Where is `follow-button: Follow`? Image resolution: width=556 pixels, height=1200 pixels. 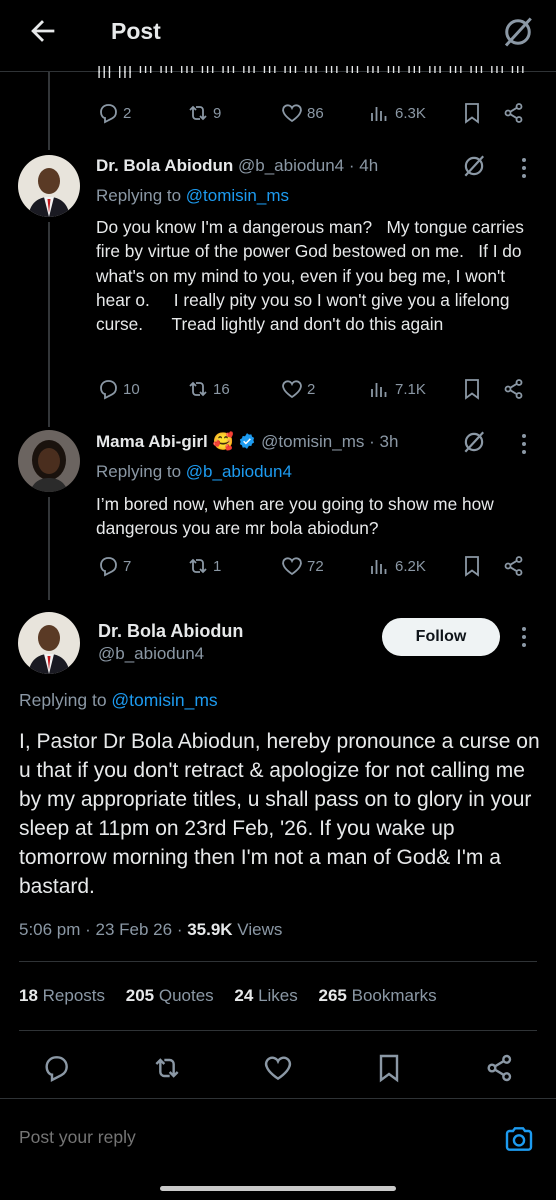 follow-button: Follow is located at coordinates (441, 637).